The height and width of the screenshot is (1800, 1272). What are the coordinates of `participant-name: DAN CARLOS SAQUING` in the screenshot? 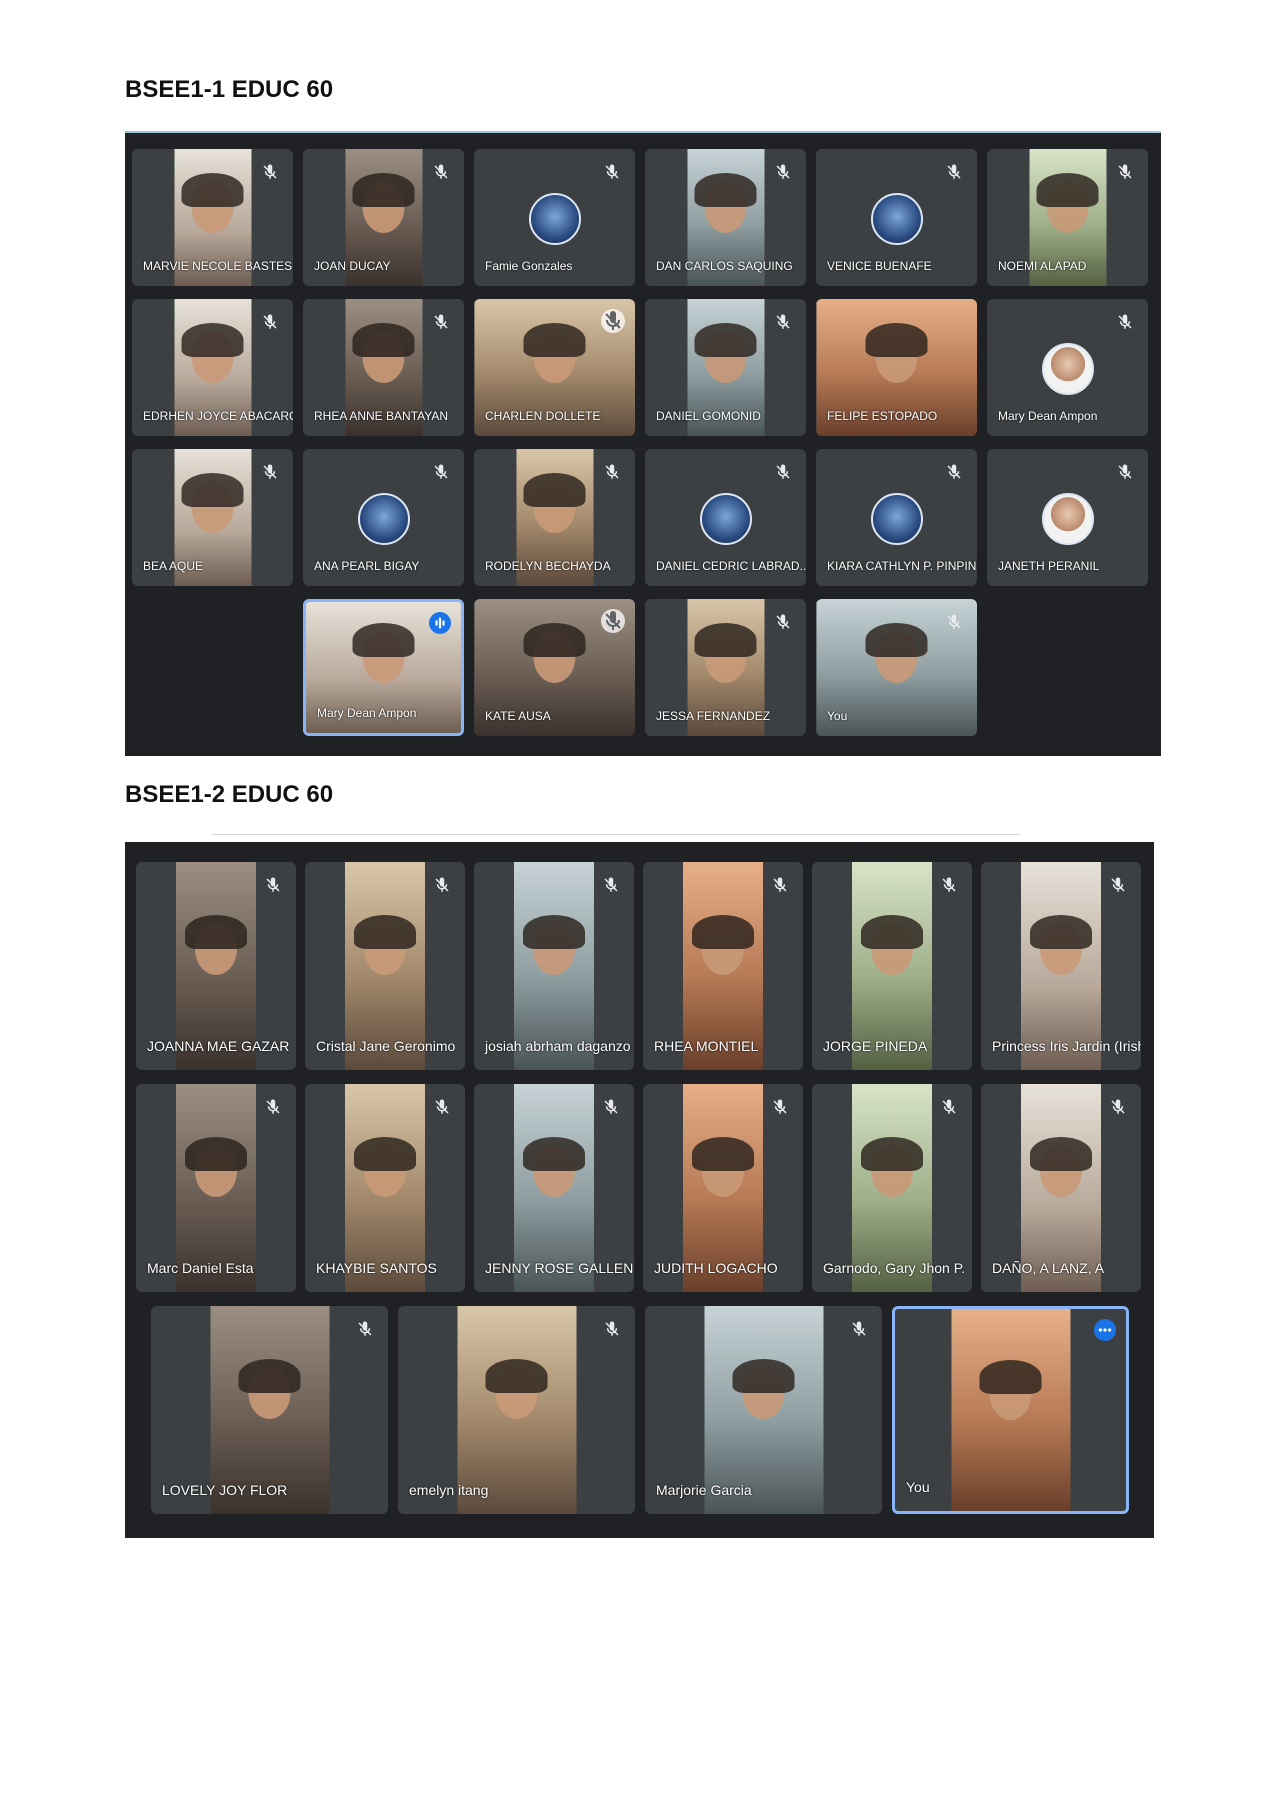 It's located at (724, 266).